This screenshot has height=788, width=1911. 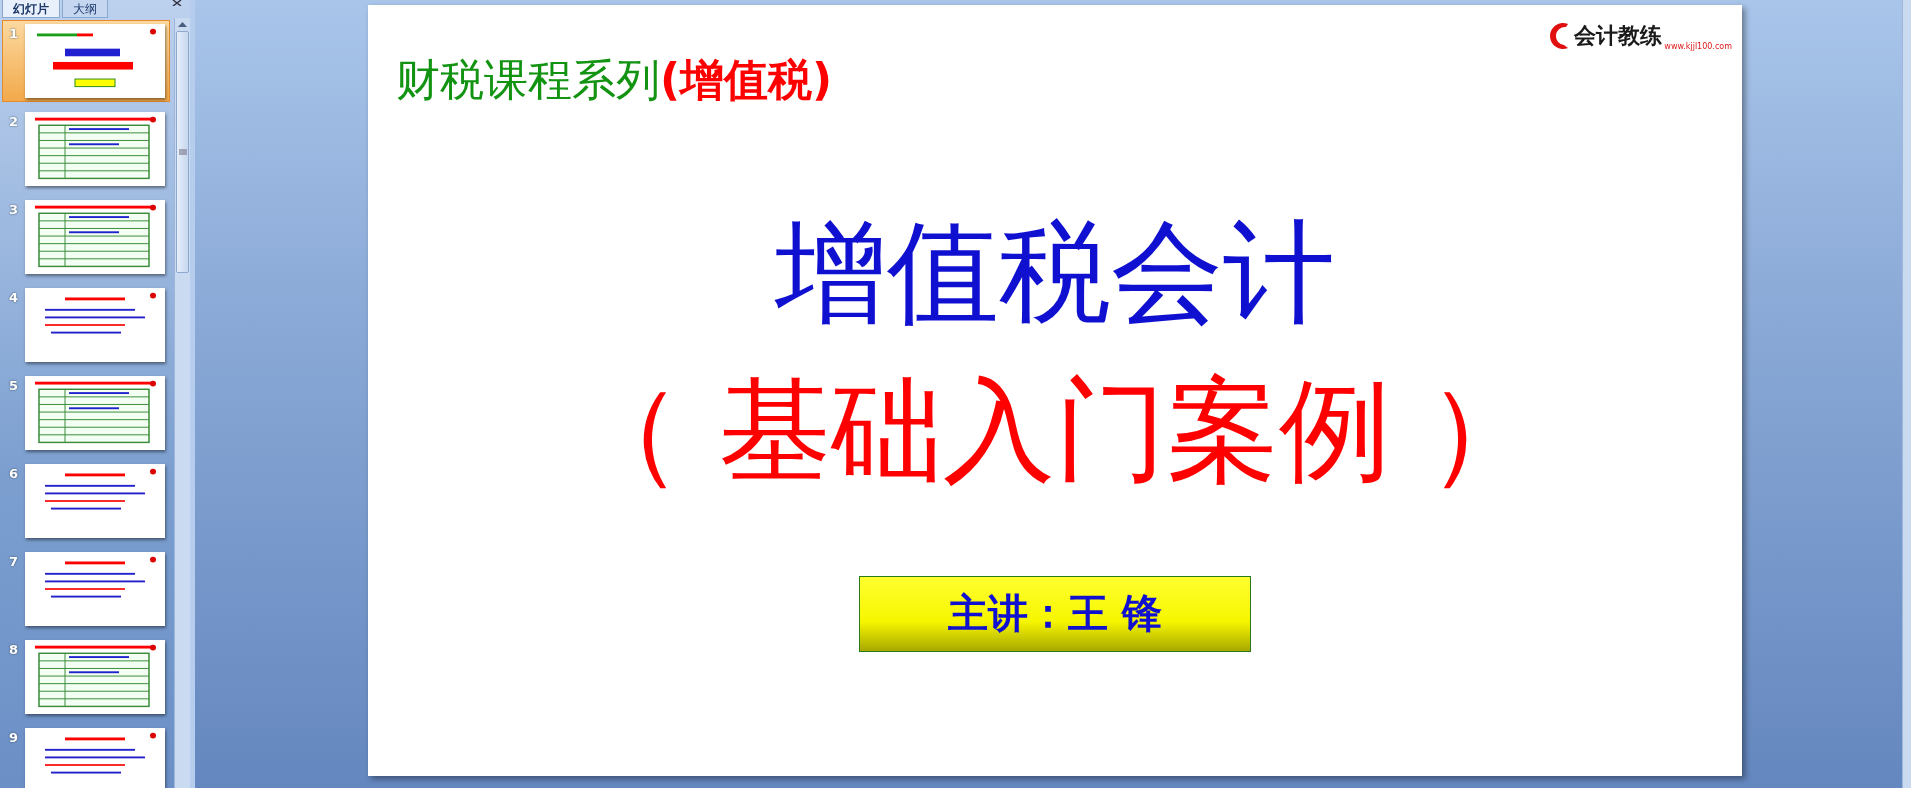 What do you see at coordinates (86, 61) in the screenshot?
I see `slide-thumbnail-item: 1` at bounding box center [86, 61].